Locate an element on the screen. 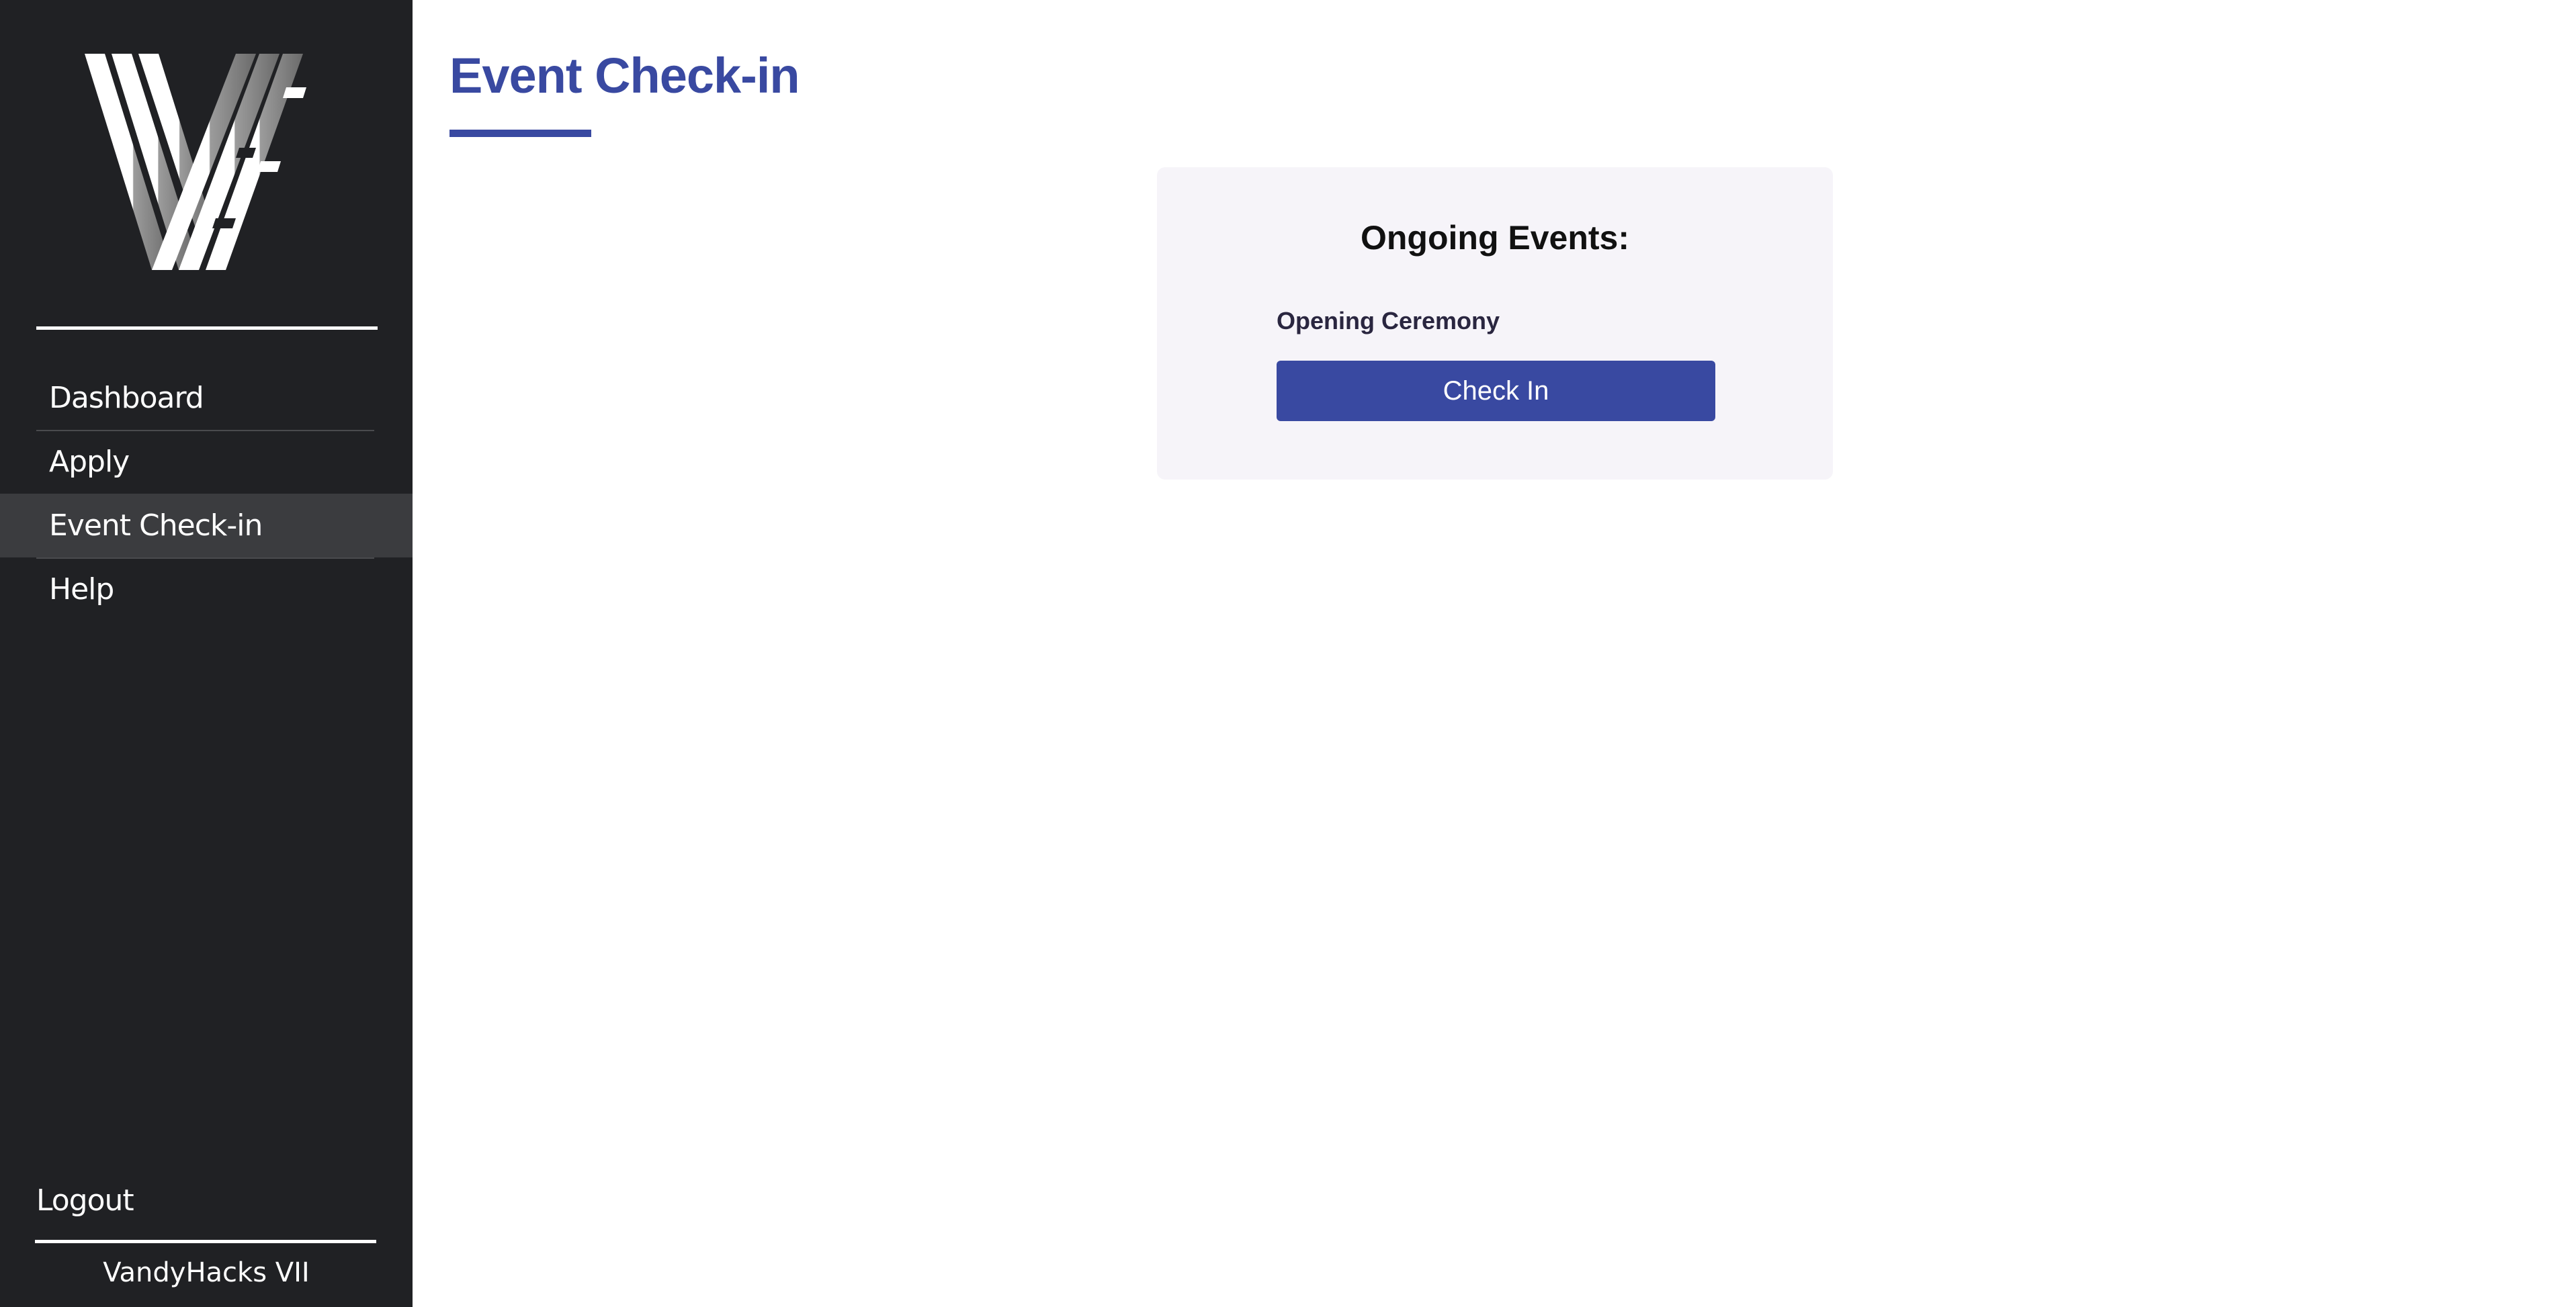  sidebar-item-dashboard: Dashboard is located at coordinates (206, 398).